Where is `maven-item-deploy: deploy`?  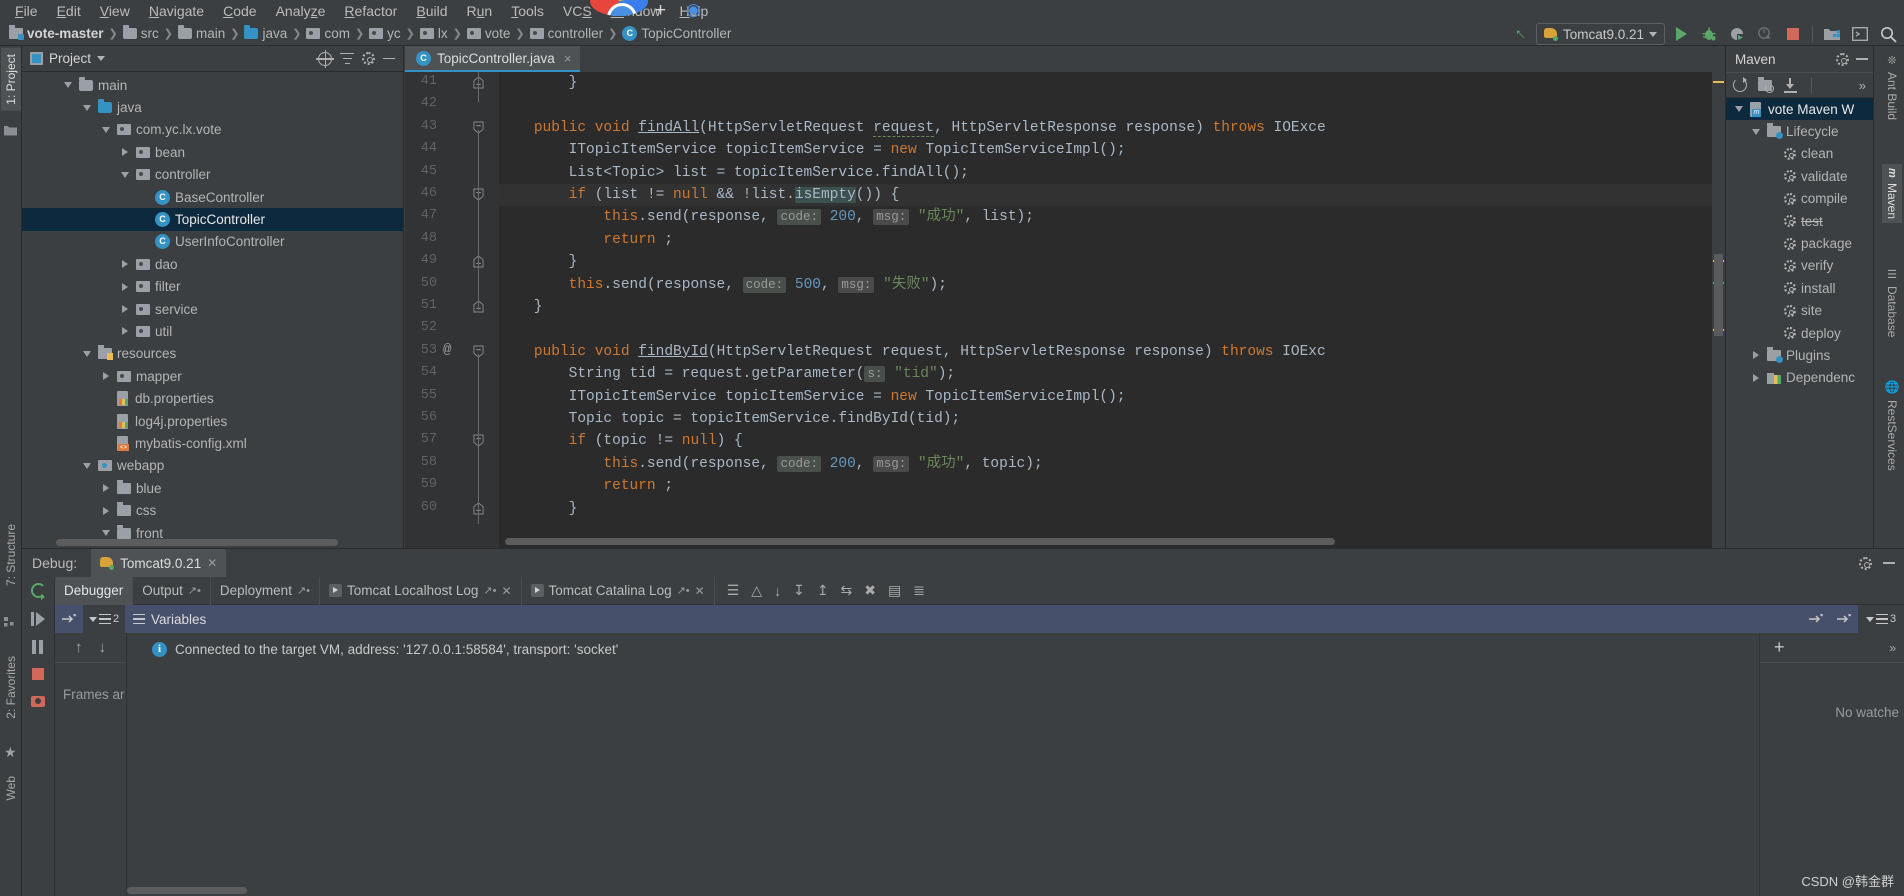 maven-item-deploy: deploy is located at coordinates (1799, 333).